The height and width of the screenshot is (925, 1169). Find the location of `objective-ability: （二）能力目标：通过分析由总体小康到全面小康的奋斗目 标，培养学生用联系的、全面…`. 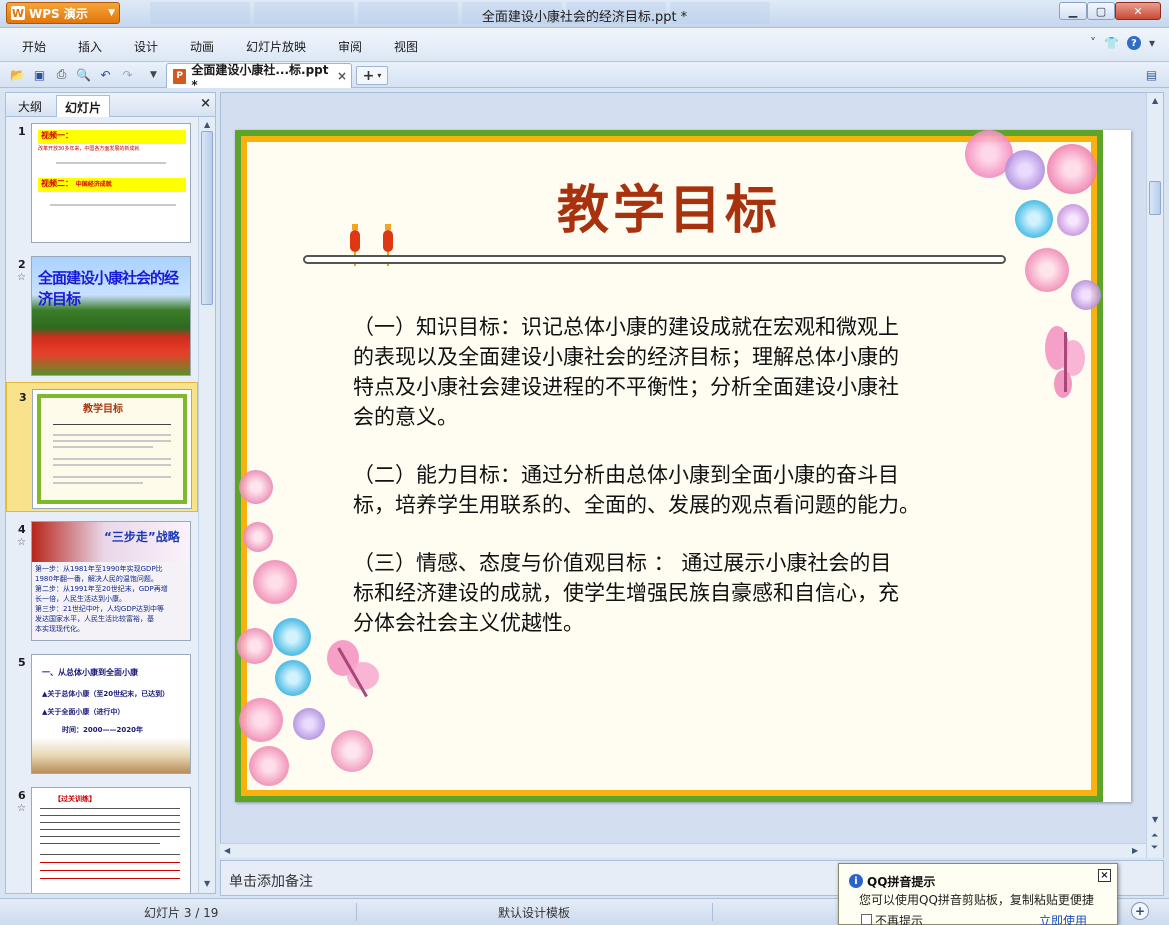

objective-ability: （二）能力目标：通过分析由总体小康到全面小康的奋斗目 标，培养学生用联系的、全面… is located at coordinates (636, 490).